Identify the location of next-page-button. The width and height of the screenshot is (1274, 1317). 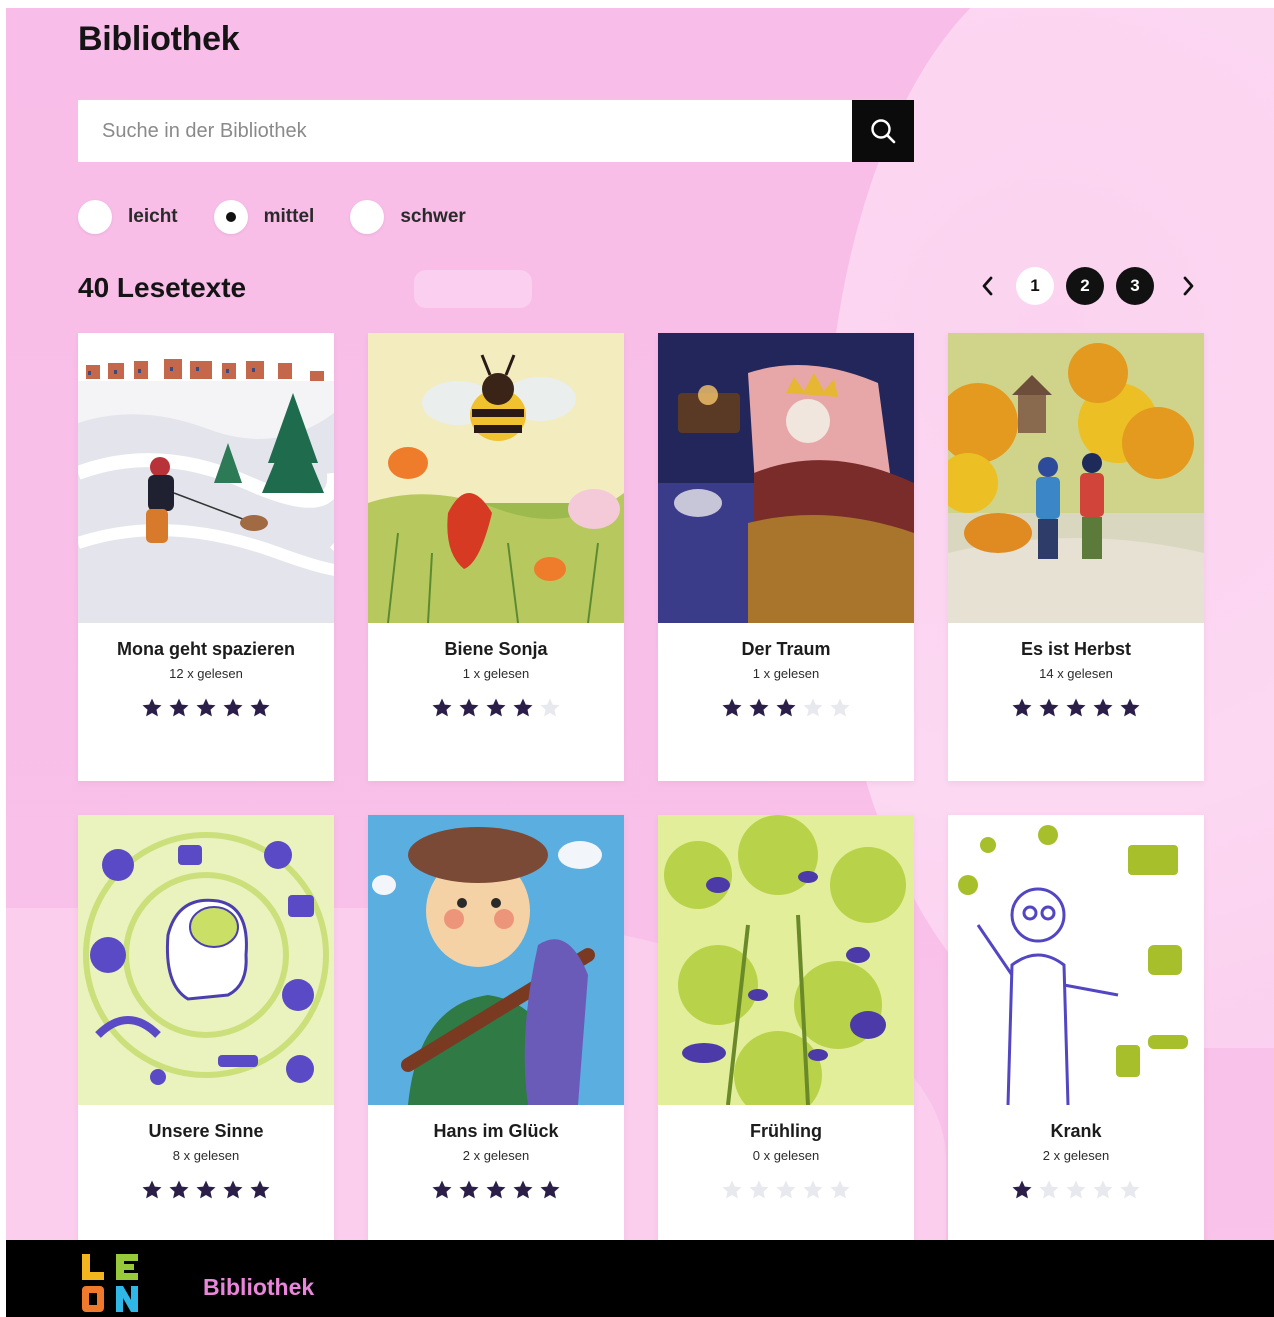
(1188, 286).